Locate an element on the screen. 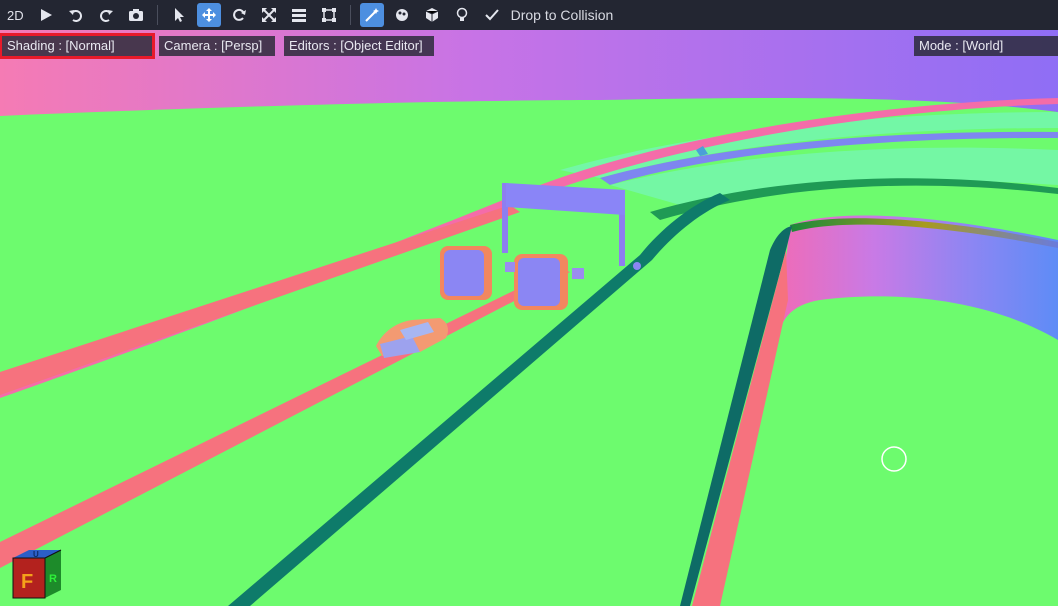 The image size is (1058, 606). redo-icon is located at coordinates (106, 15).